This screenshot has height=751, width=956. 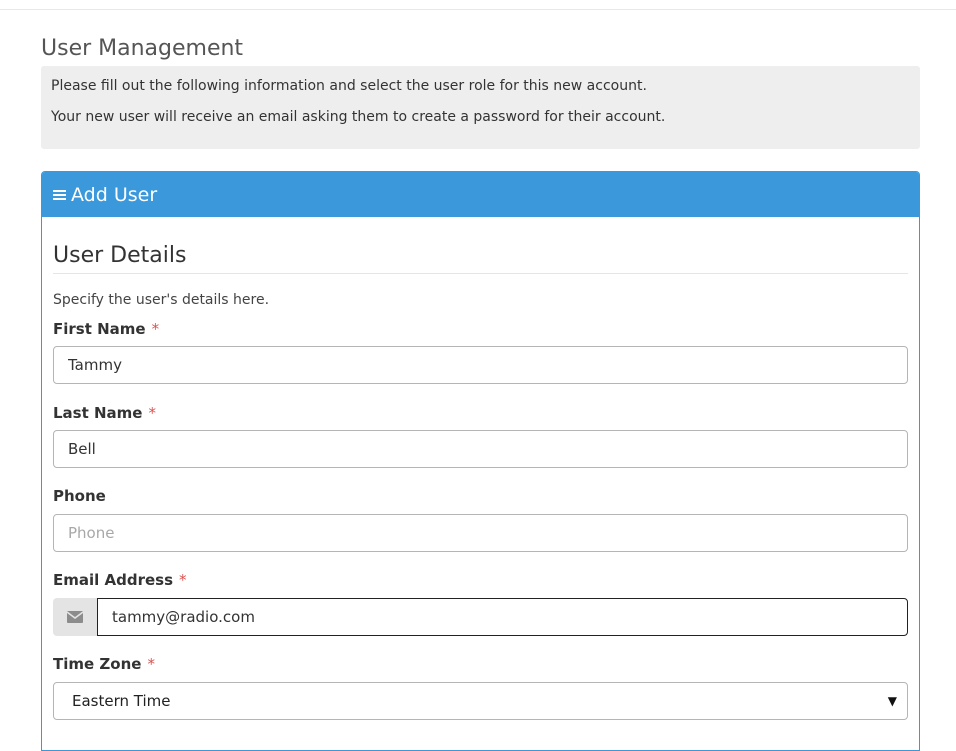 I want to click on first-name-label: First Name *, so click(x=106, y=329).